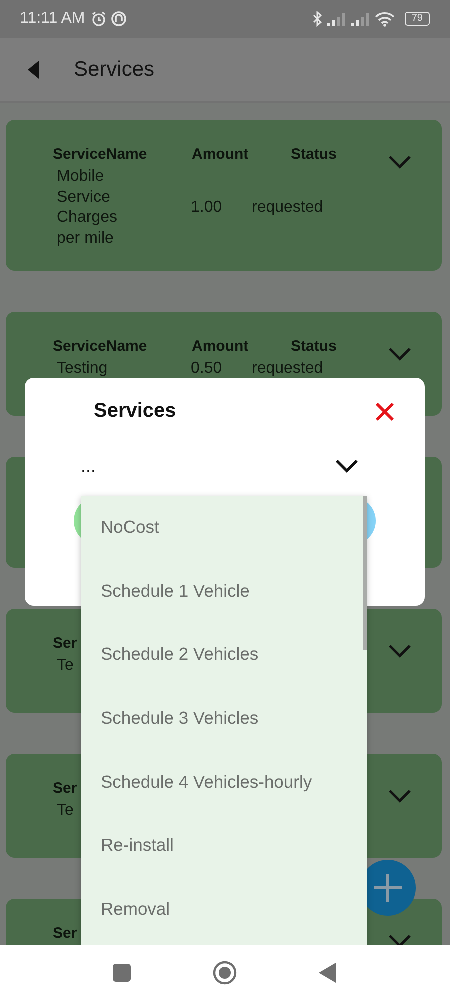  I want to click on wifi-icon, so click(384, 19).